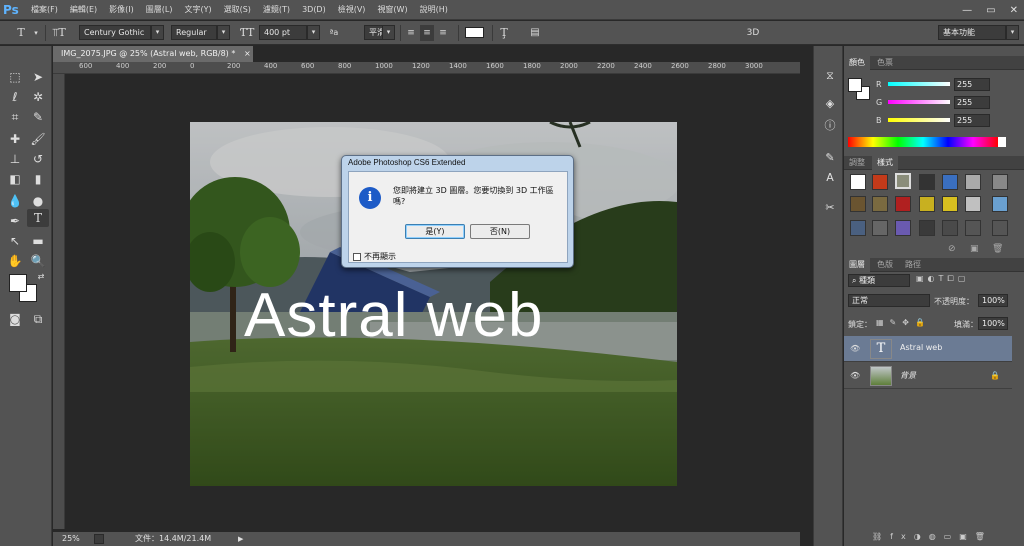 This screenshot has width=1024, height=546. Describe the element at coordinates (903, 322) in the screenshot. I see `lock-icons: ▦✎✥🔒` at that location.